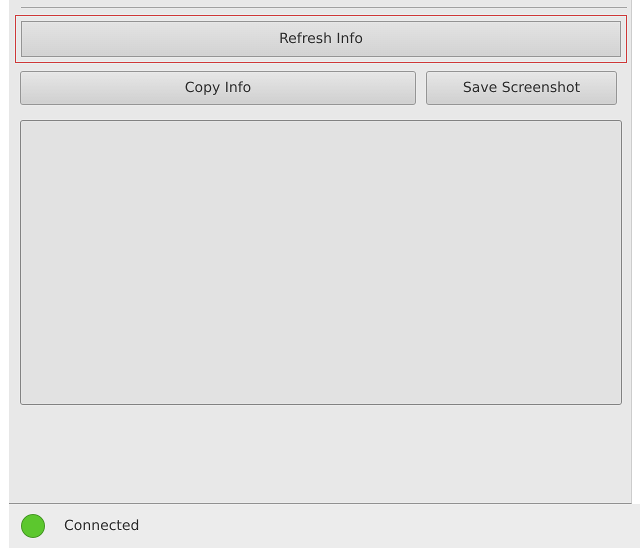 Image resolution: width=640 pixels, height=548 pixels. I want to click on button: Save Screenshot, so click(521, 88).